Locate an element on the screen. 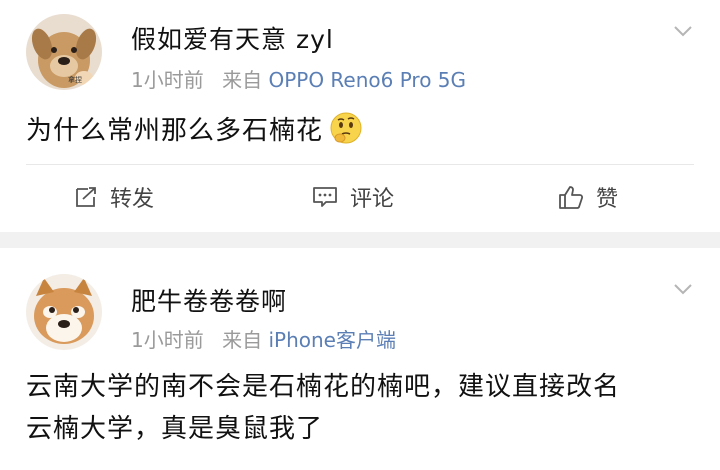 Image resolution: width=720 pixels, height=470 pixels. avatar is located at coordinates (64, 312).